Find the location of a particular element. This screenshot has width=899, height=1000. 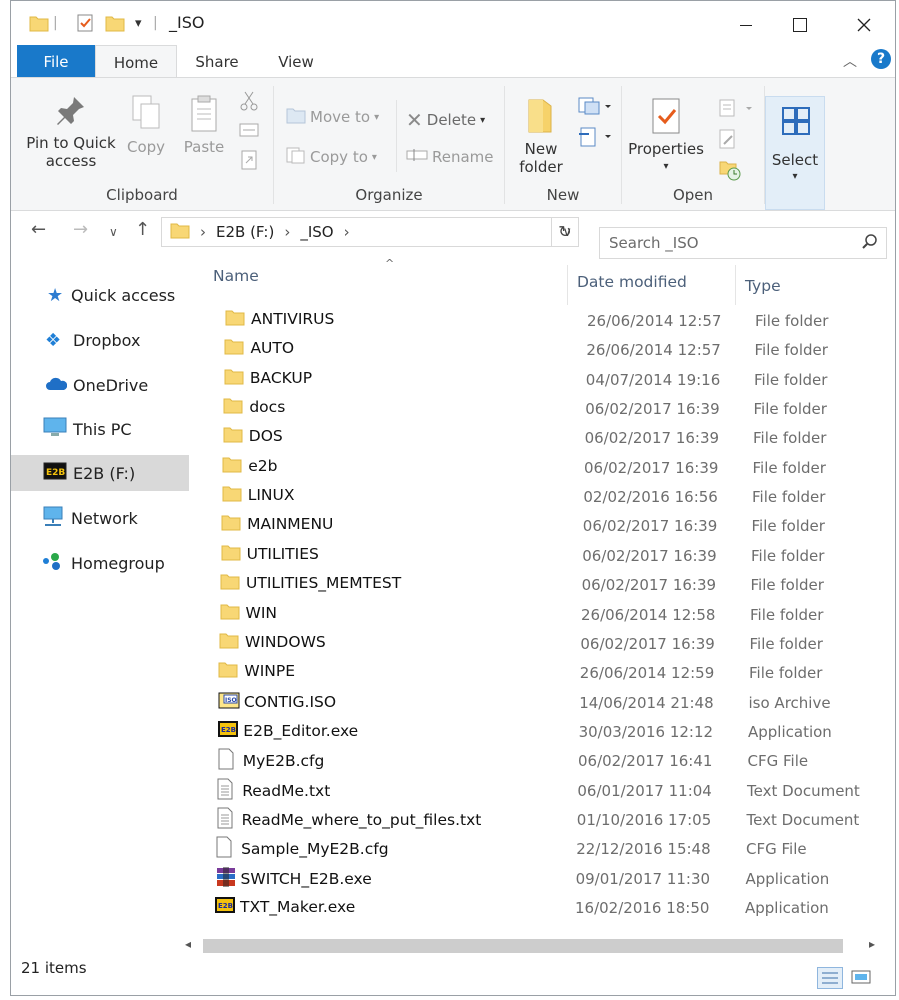

nav-item-dropbox: ❖ Dropbox is located at coordinates (100, 340).